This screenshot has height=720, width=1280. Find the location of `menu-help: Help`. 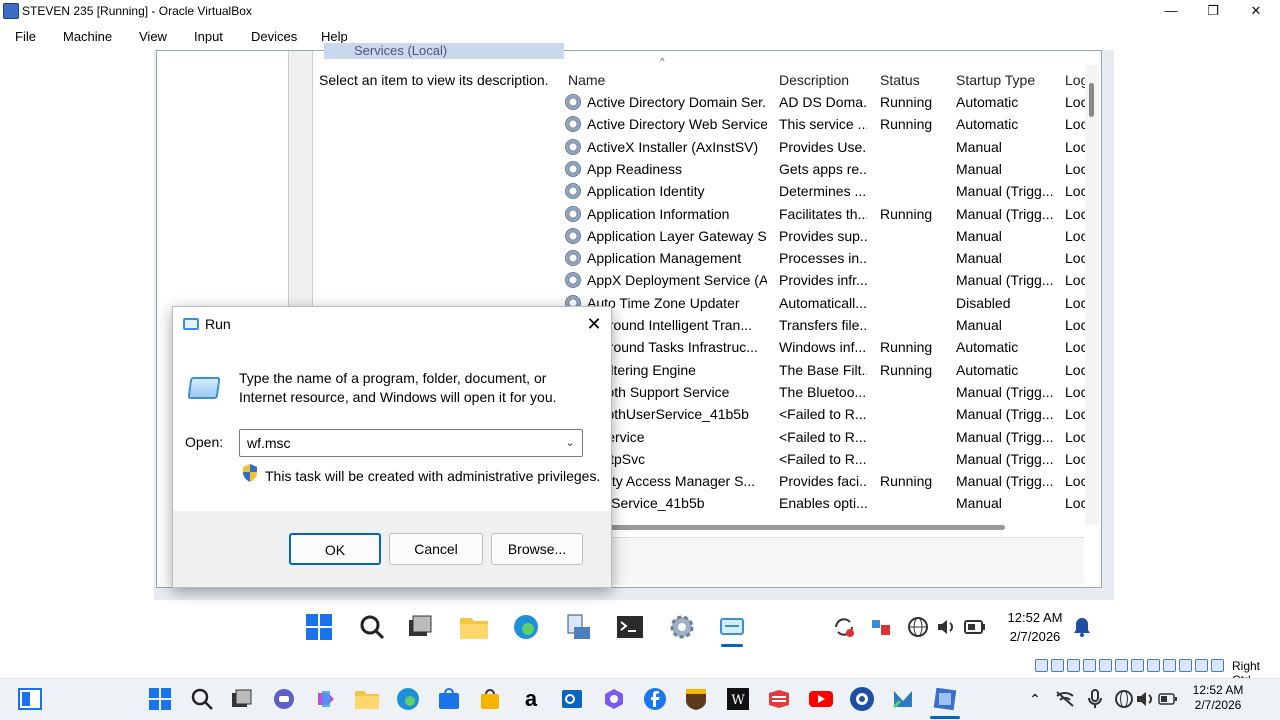

menu-help: Help is located at coordinates (334, 36).